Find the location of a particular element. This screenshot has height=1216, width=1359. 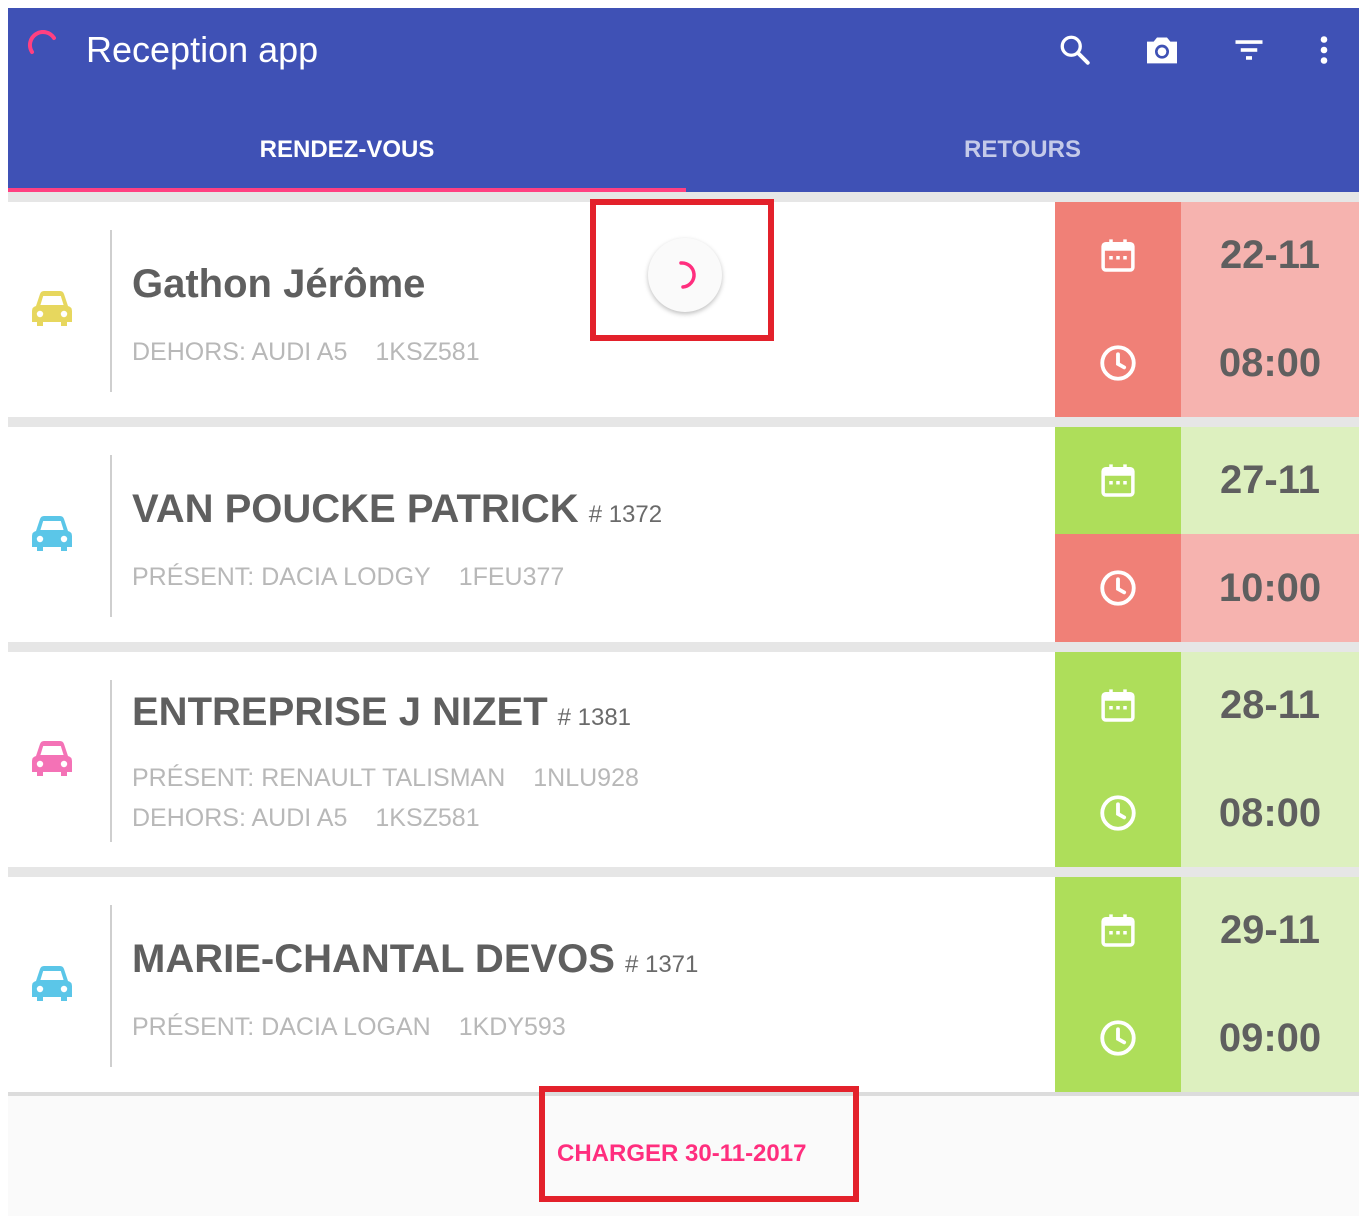

date-cell: 27-11 is located at coordinates (1207, 480).